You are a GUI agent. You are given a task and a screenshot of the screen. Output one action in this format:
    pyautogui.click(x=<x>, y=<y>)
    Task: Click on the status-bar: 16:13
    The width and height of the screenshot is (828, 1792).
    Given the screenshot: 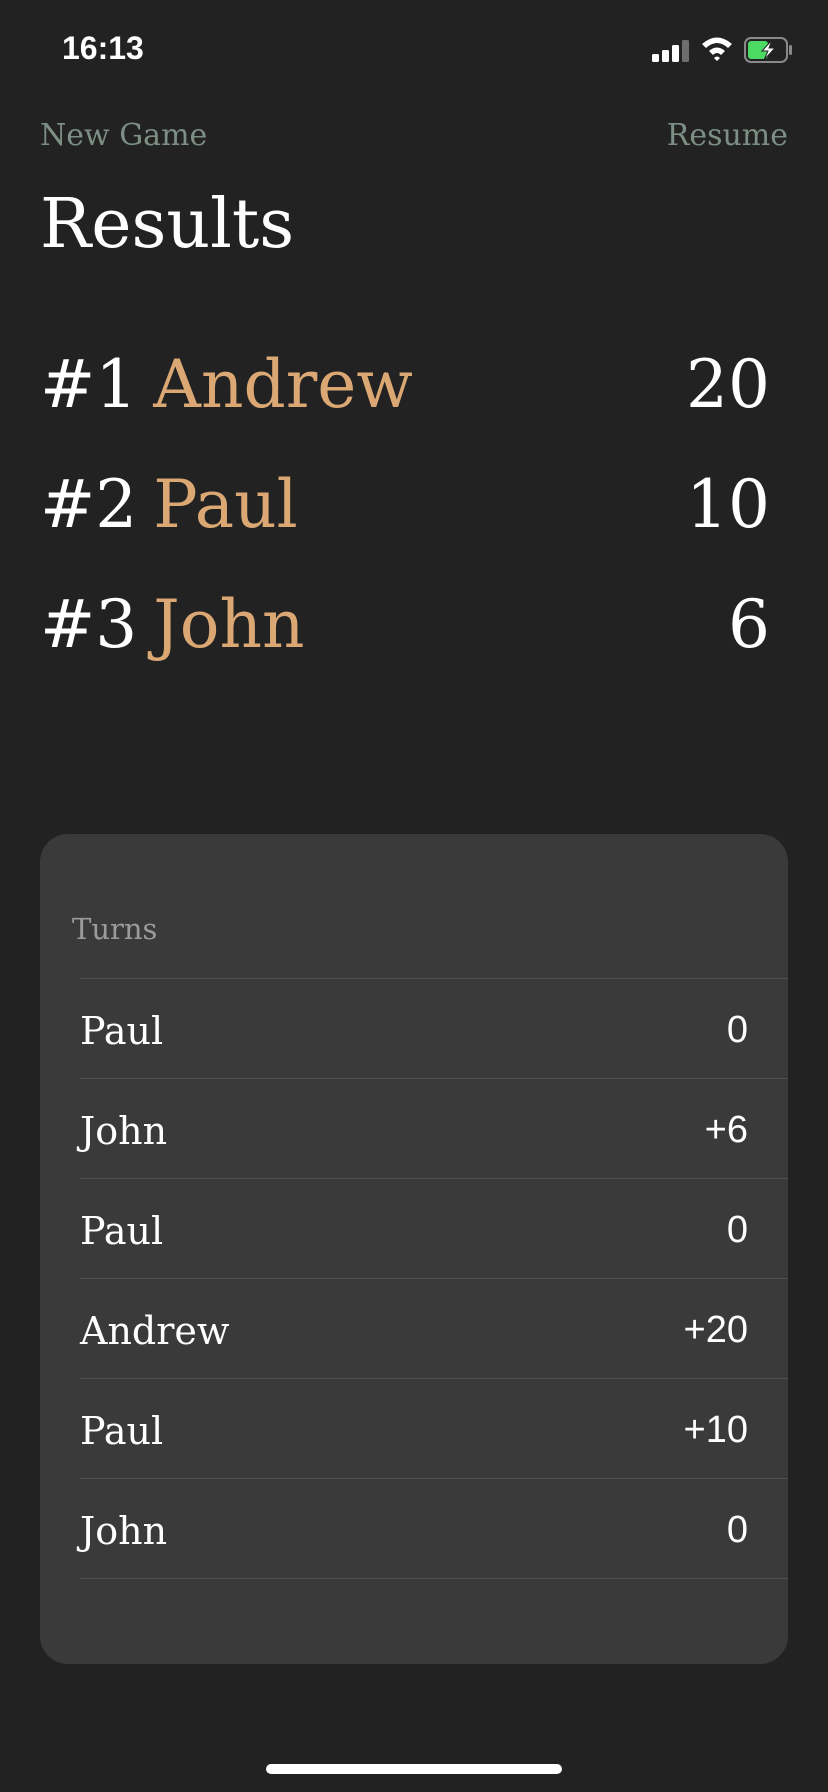 What is the action you would take?
    pyautogui.click(x=414, y=50)
    